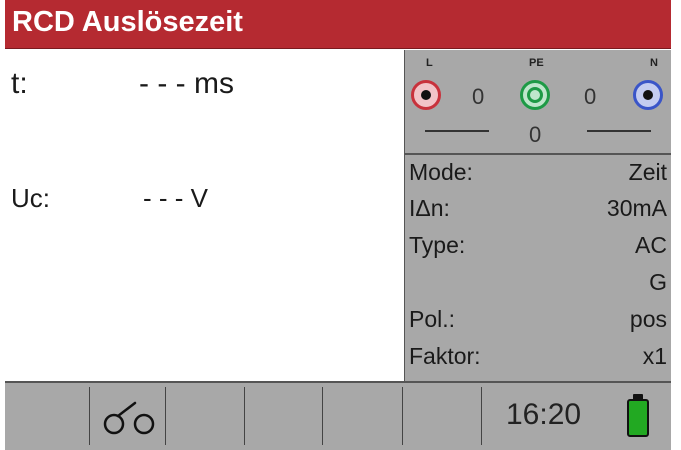 The height and width of the screenshot is (450, 681). I want to click on param-row-type-g: G, so click(536, 284).